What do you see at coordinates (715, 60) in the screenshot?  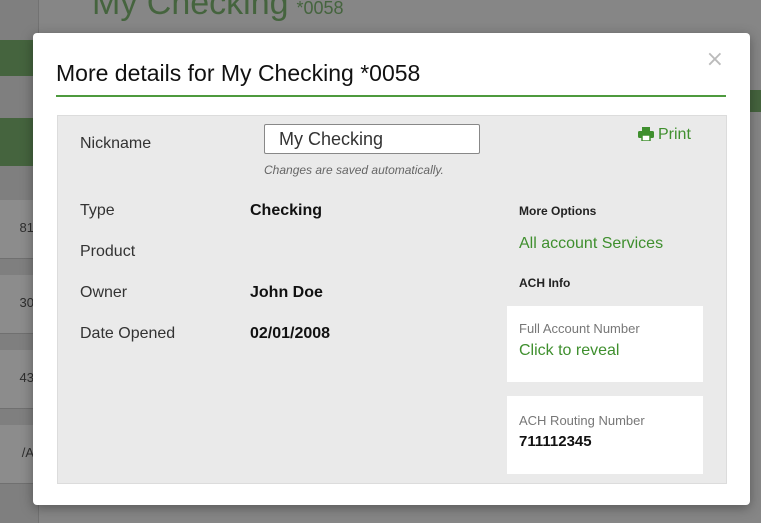 I see `close-icon: ×` at bounding box center [715, 60].